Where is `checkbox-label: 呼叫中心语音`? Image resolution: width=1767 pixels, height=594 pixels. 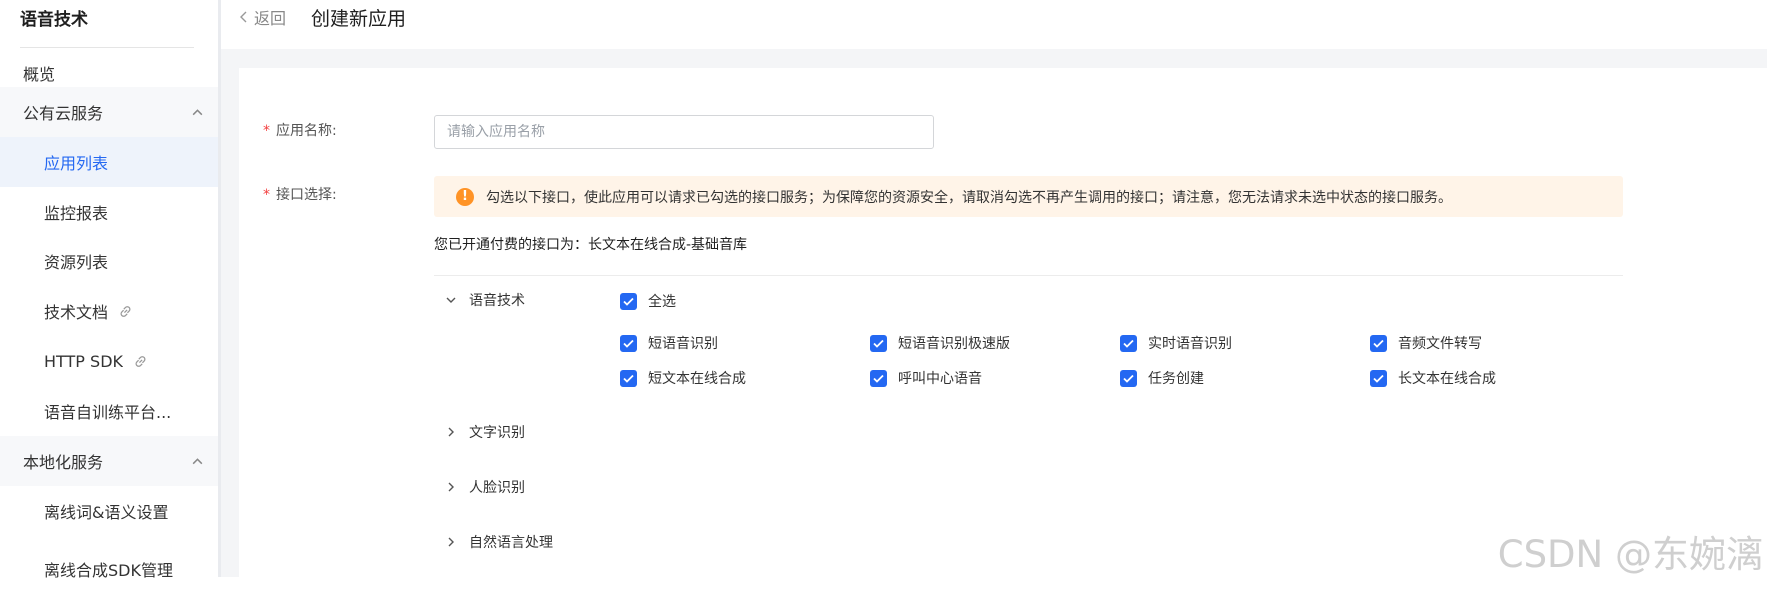 checkbox-label: 呼叫中心语音 is located at coordinates (940, 379).